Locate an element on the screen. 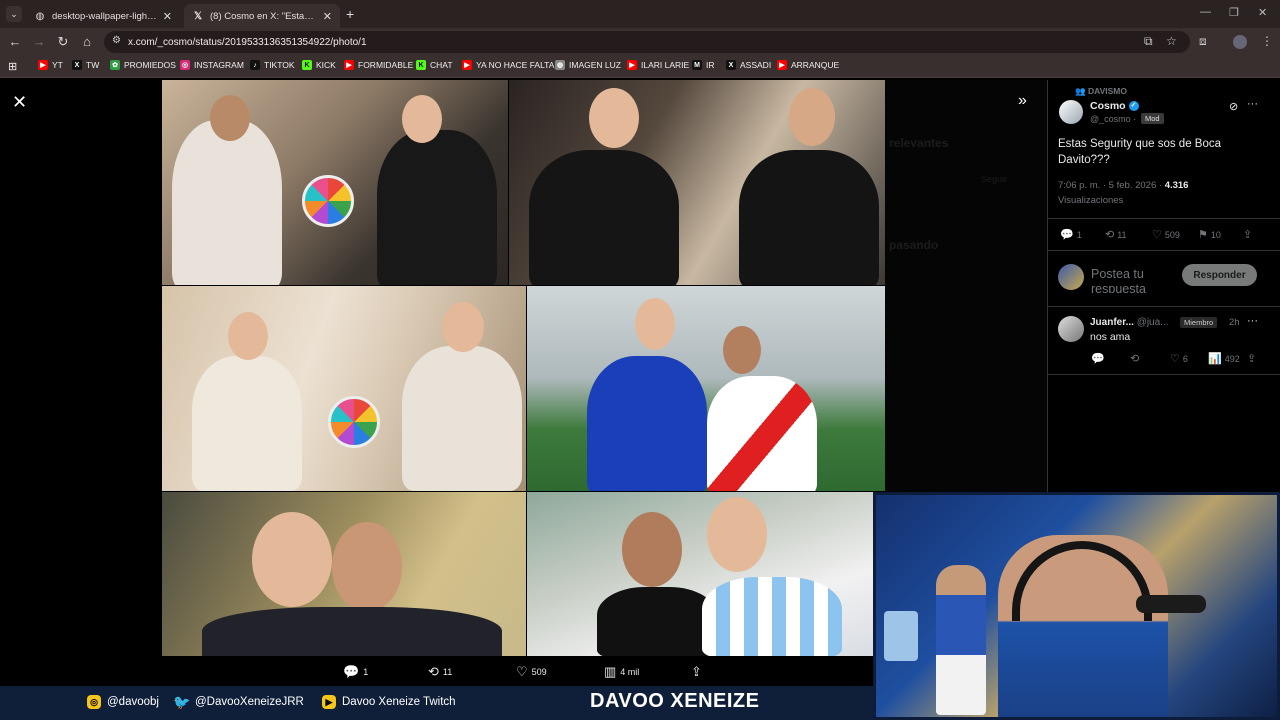 The width and height of the screenshot is (1280, 720). reply-text: nos ama is located at coordinates (1110, 337).